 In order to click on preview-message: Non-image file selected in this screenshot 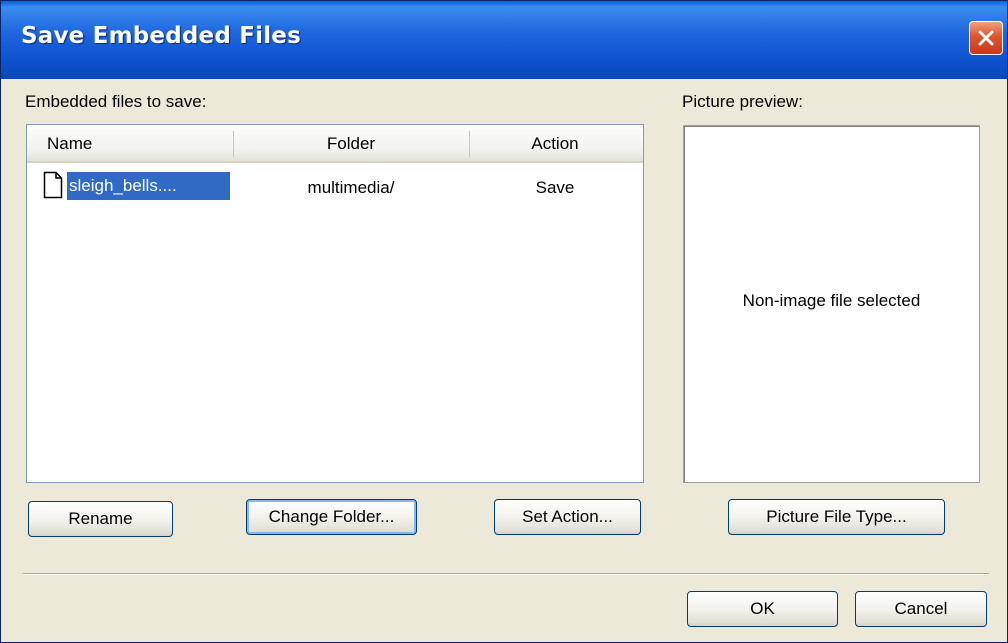, I will do `click(831, 300)`.